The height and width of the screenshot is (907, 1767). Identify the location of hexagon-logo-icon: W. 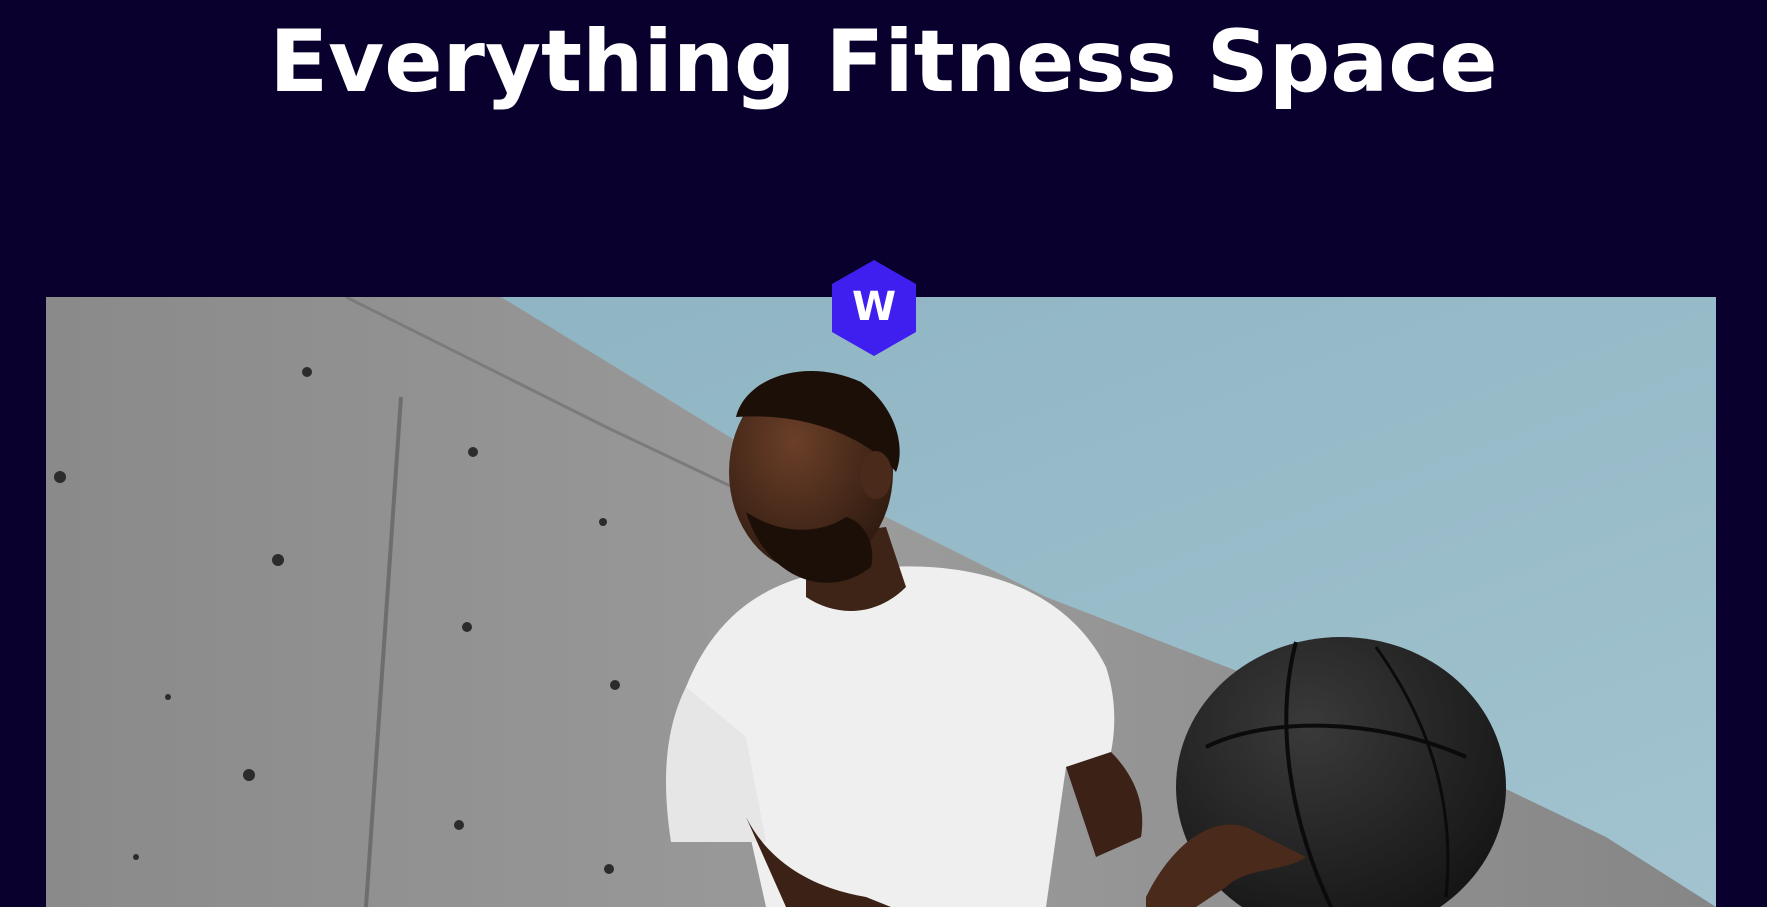
(874, 308).